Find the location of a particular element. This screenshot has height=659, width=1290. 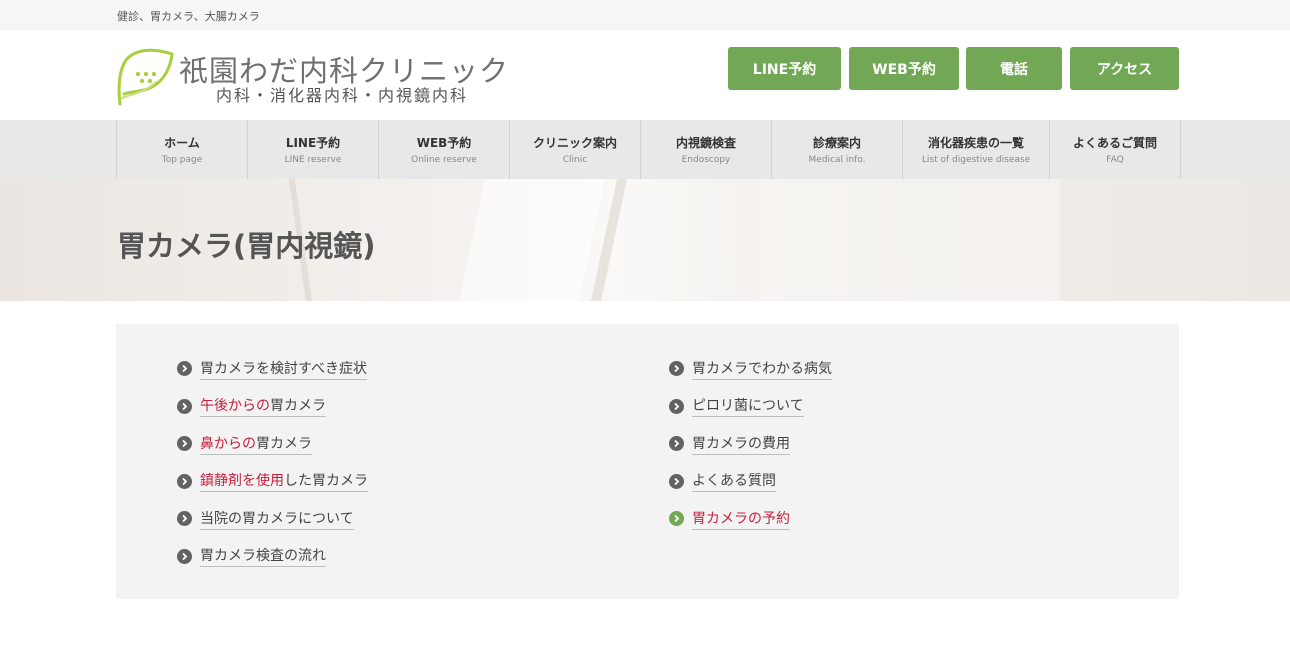

nav-label: WEB予約 is located at coordinates (444, 143).